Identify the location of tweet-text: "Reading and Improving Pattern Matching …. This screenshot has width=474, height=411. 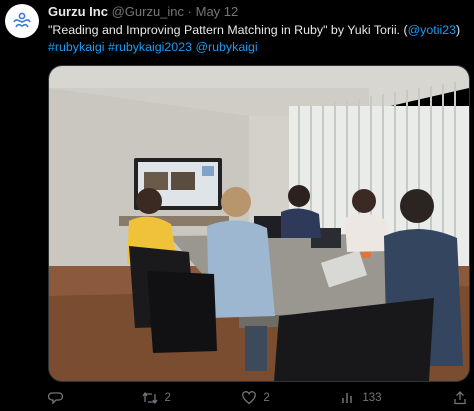
(258, 39).